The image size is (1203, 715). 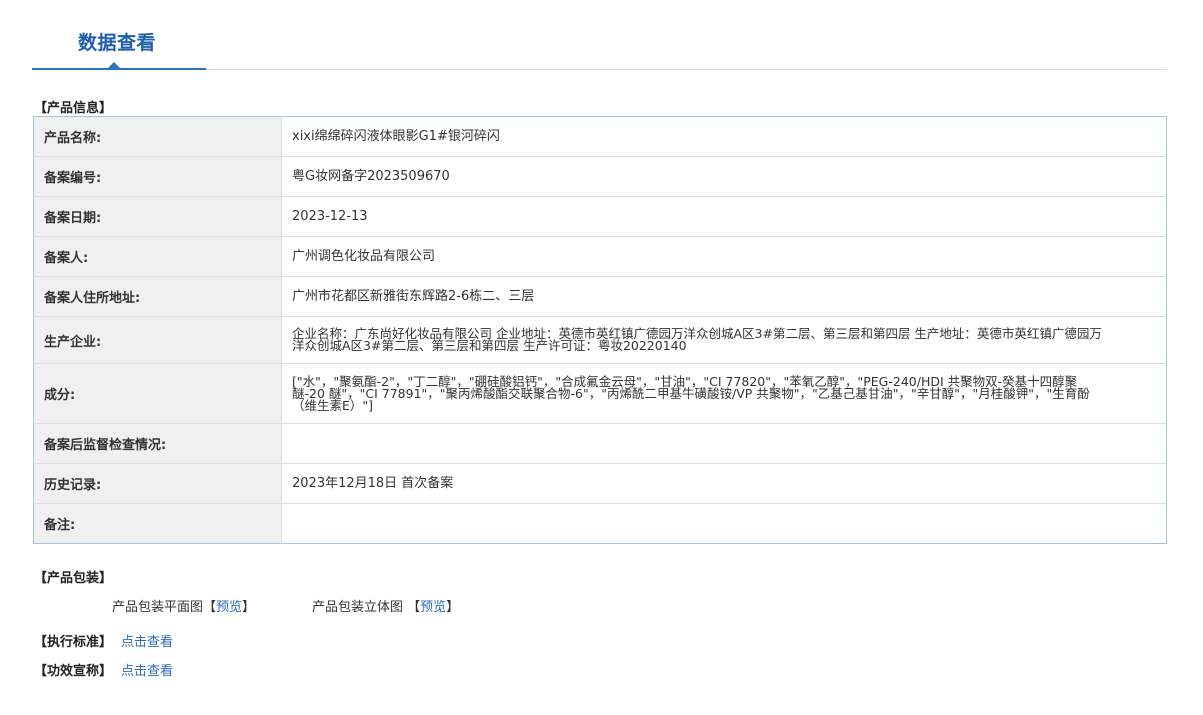 I want to click on row-value: 粤G妆网备字2023509670, so click(x=724, y=176).